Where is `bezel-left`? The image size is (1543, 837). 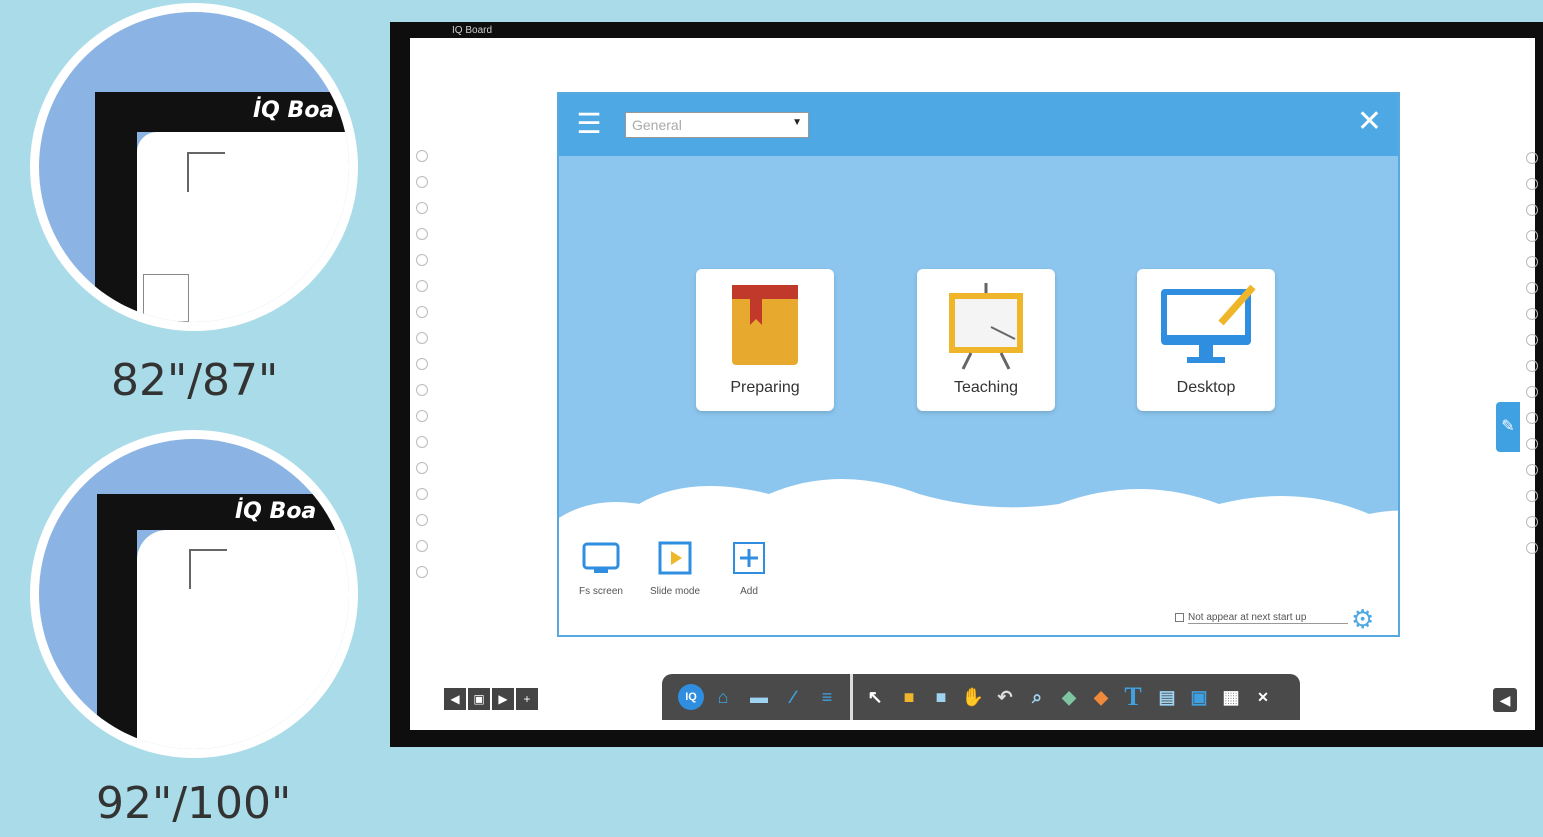 bezel-left is located at coordinates (116, 207).